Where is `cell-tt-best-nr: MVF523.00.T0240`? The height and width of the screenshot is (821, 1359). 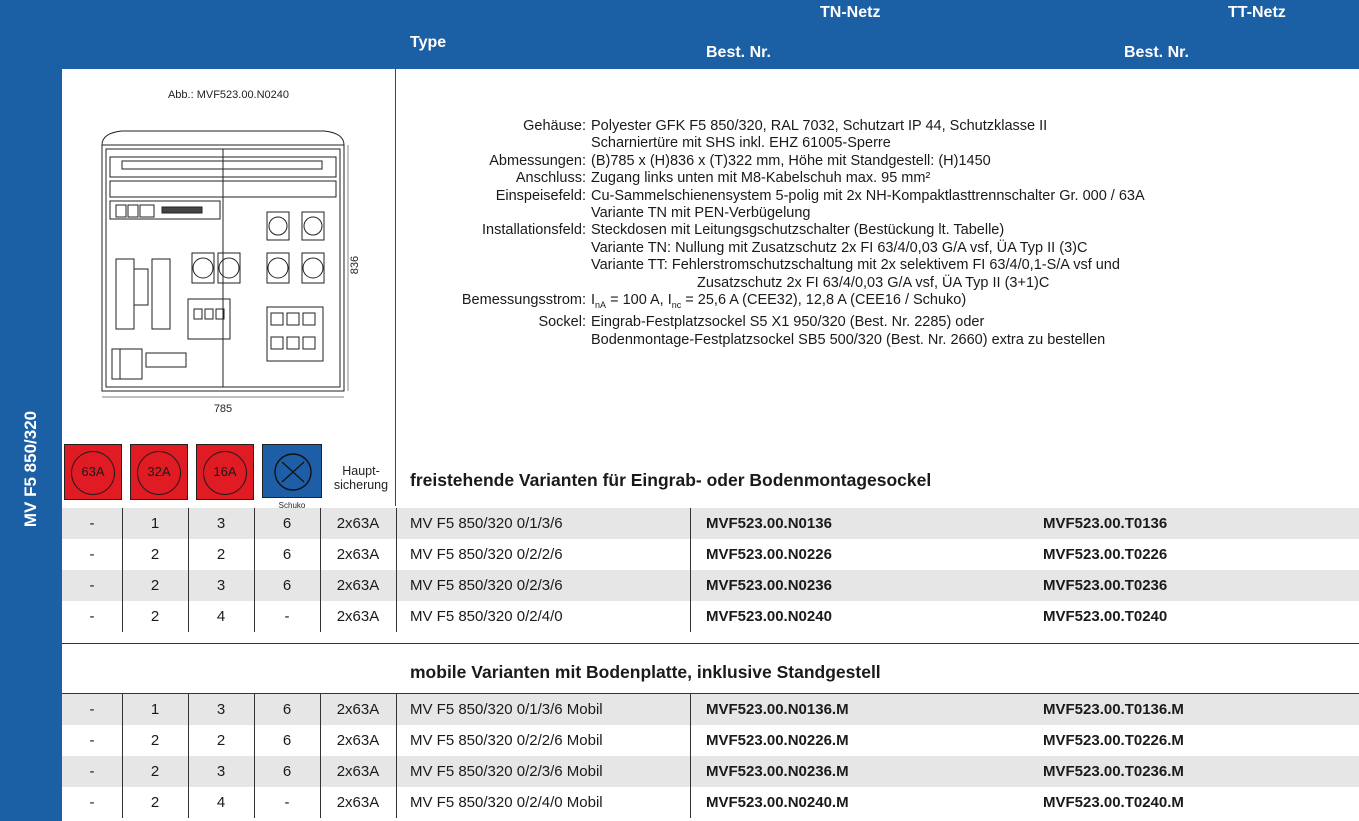 cell-tt-best-nr: MVF523.00.T0240 is located at coordinates (1105, 616).